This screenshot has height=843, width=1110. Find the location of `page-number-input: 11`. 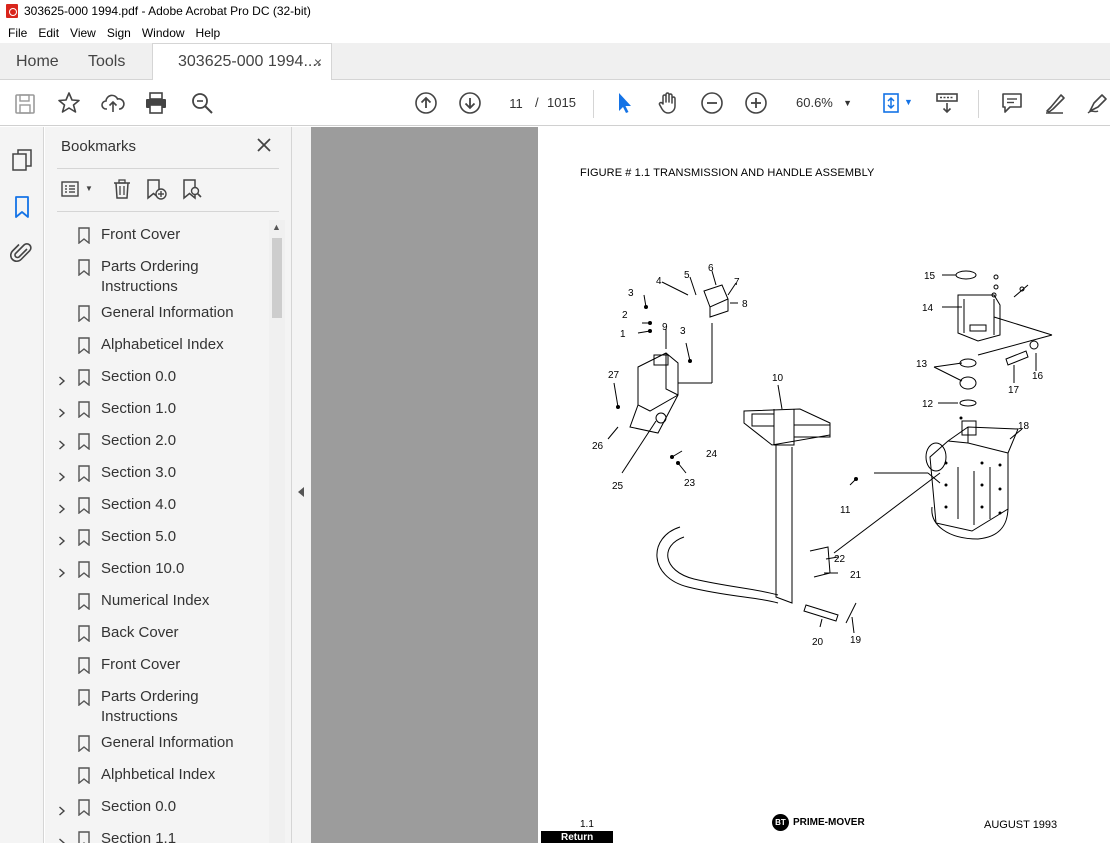

page-number-input: 11 is located at coordinates (516, 103).